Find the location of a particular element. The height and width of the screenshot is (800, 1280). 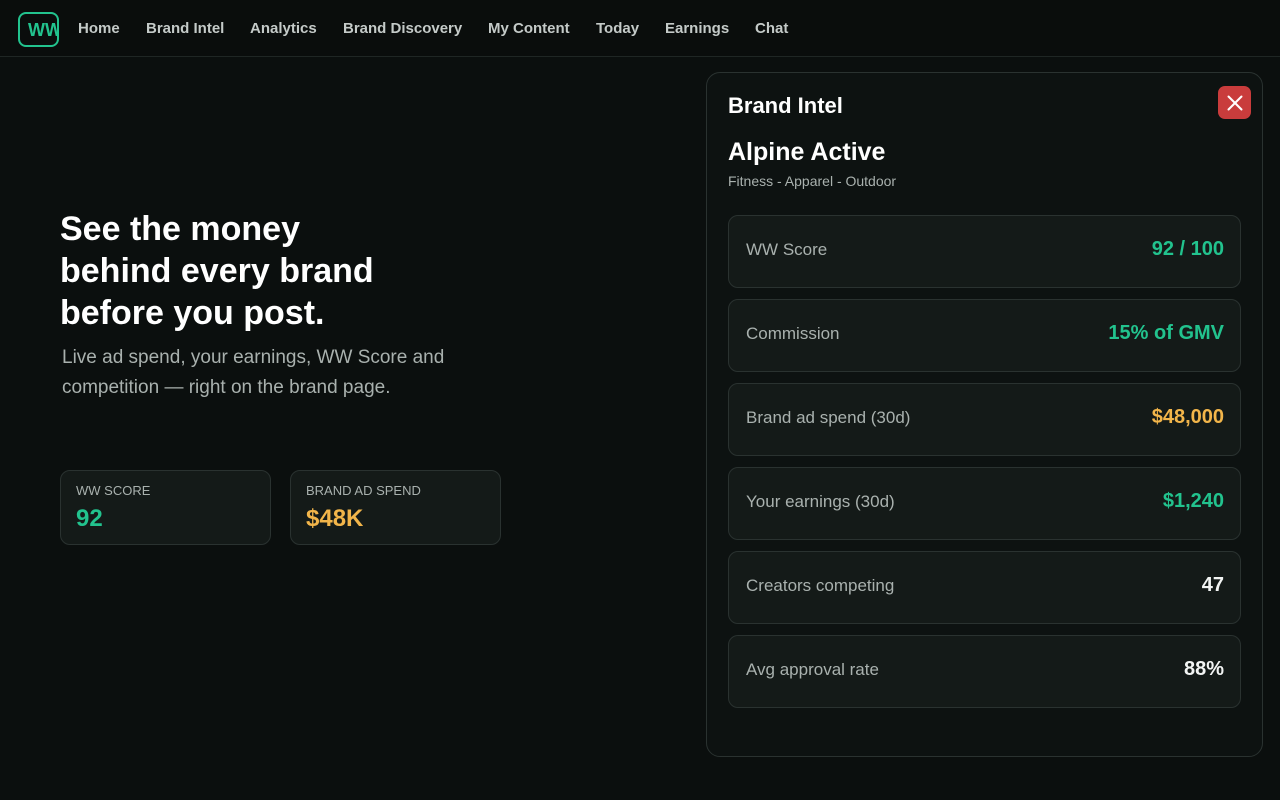

metric-value: 15% of GMV is located at coordinates (1166, 333).